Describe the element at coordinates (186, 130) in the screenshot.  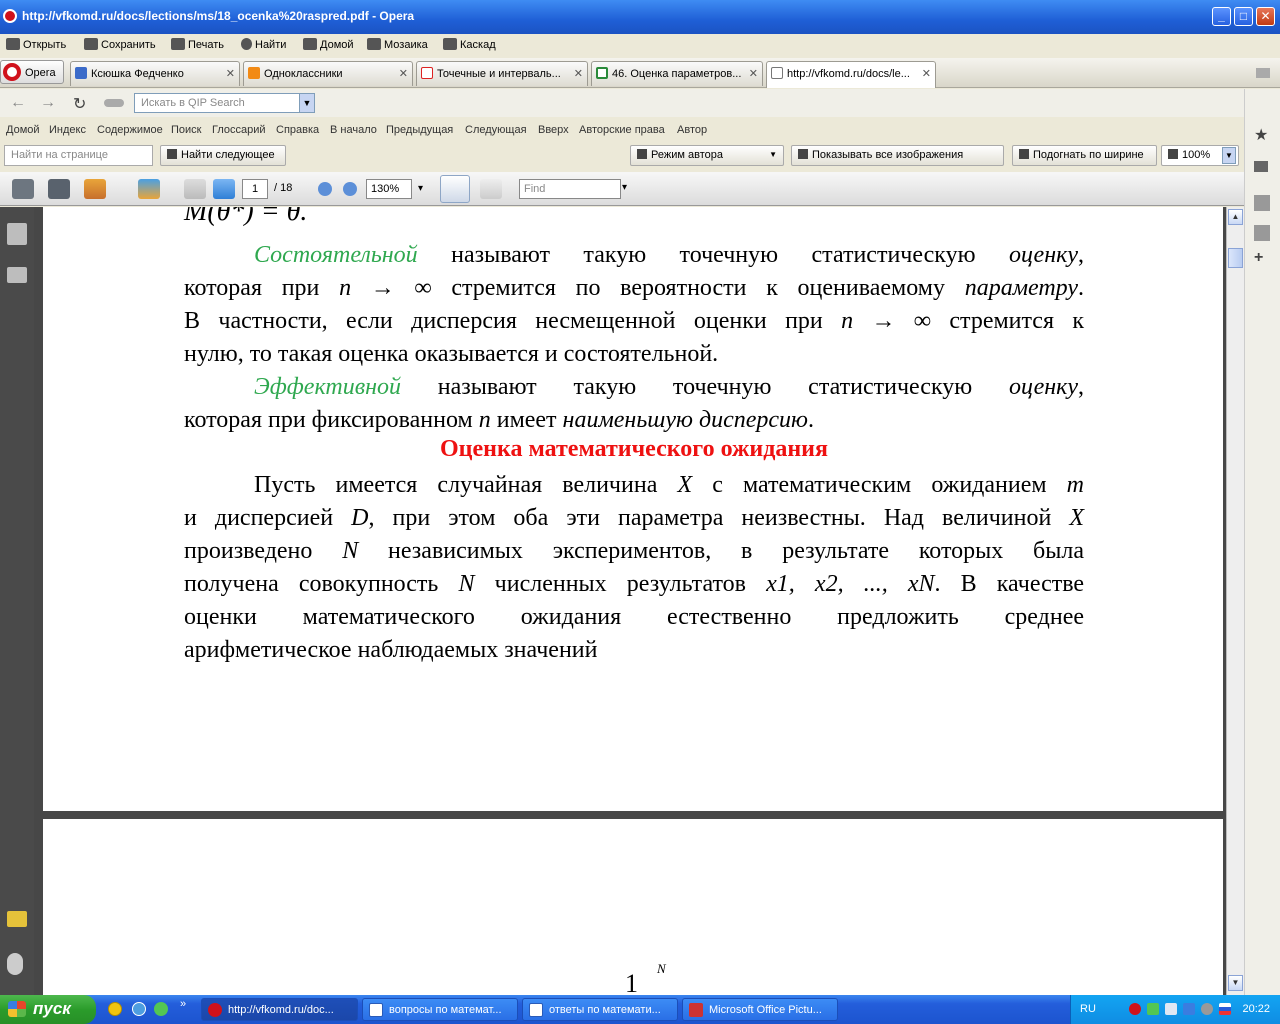
I see `link-search: Поиск` at that location.